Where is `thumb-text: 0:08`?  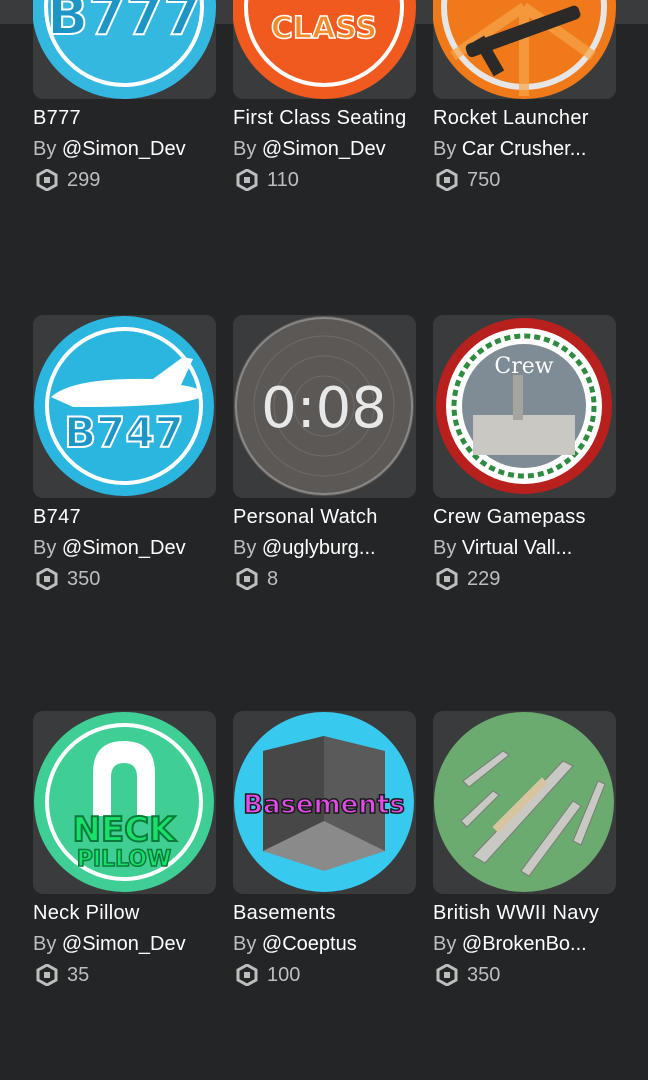
thumb-text: 0:08 is located at coordinates (324, 408).